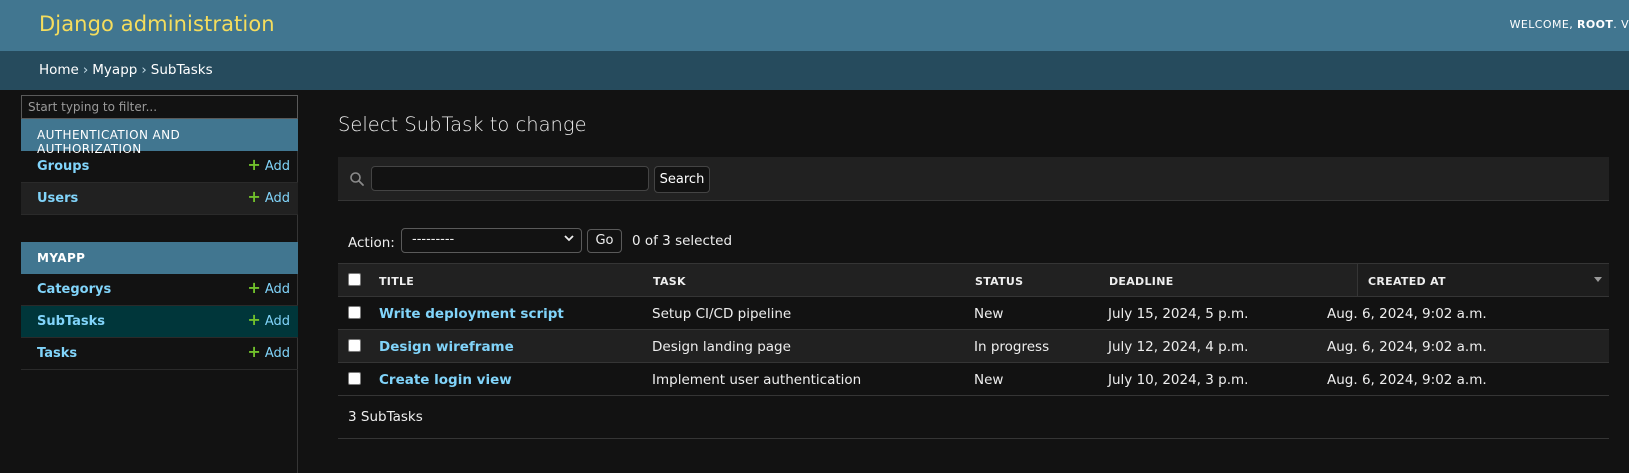  What do you see at coordinates (510, 178) in the screenshot?
I see `search-input` at bounding box center [510, 178].